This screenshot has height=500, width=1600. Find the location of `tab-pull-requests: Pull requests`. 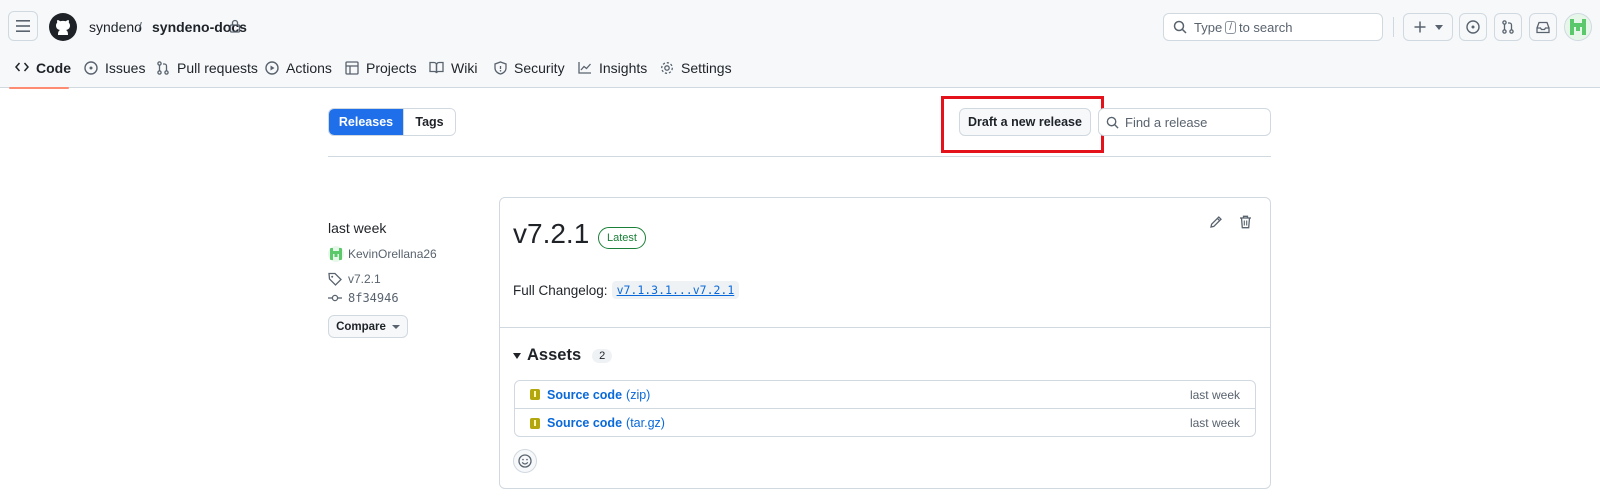

tab-pull-requests: Pull requests is located at coordinates (207, 71).